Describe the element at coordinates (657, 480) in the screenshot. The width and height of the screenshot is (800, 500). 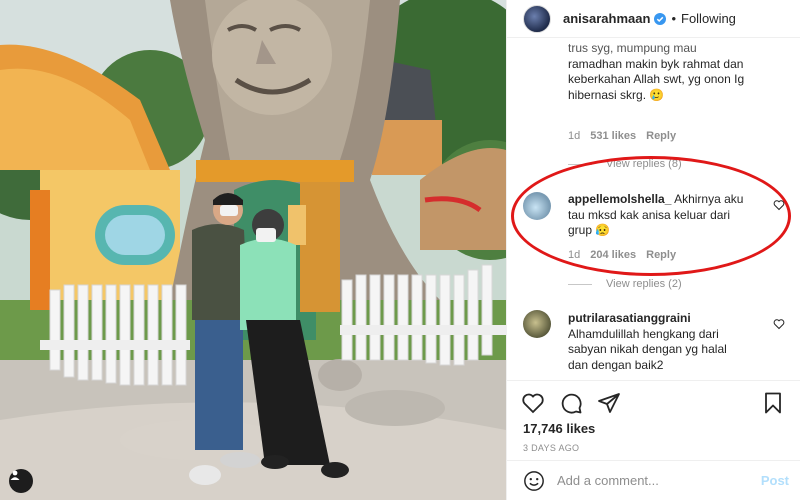
I see `comment-input` at that location.